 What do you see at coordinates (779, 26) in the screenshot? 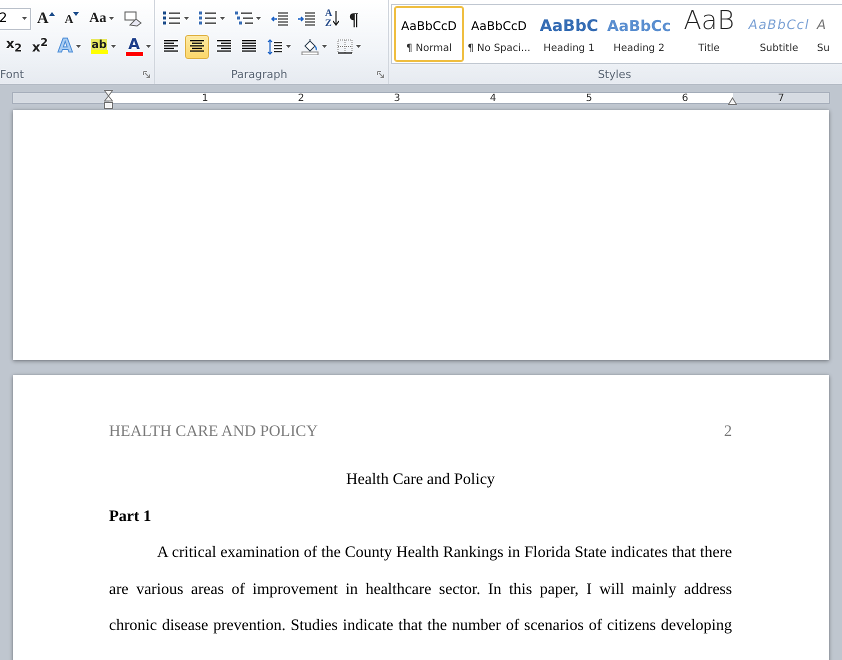
I see `style-sample: AaBbCcl` at bounding box center [779, 26].